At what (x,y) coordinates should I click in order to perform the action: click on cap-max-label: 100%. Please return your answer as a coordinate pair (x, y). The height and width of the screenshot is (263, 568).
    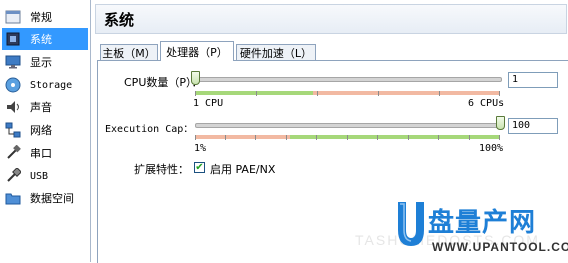
    Looking at the image, I should click on (491, 148).